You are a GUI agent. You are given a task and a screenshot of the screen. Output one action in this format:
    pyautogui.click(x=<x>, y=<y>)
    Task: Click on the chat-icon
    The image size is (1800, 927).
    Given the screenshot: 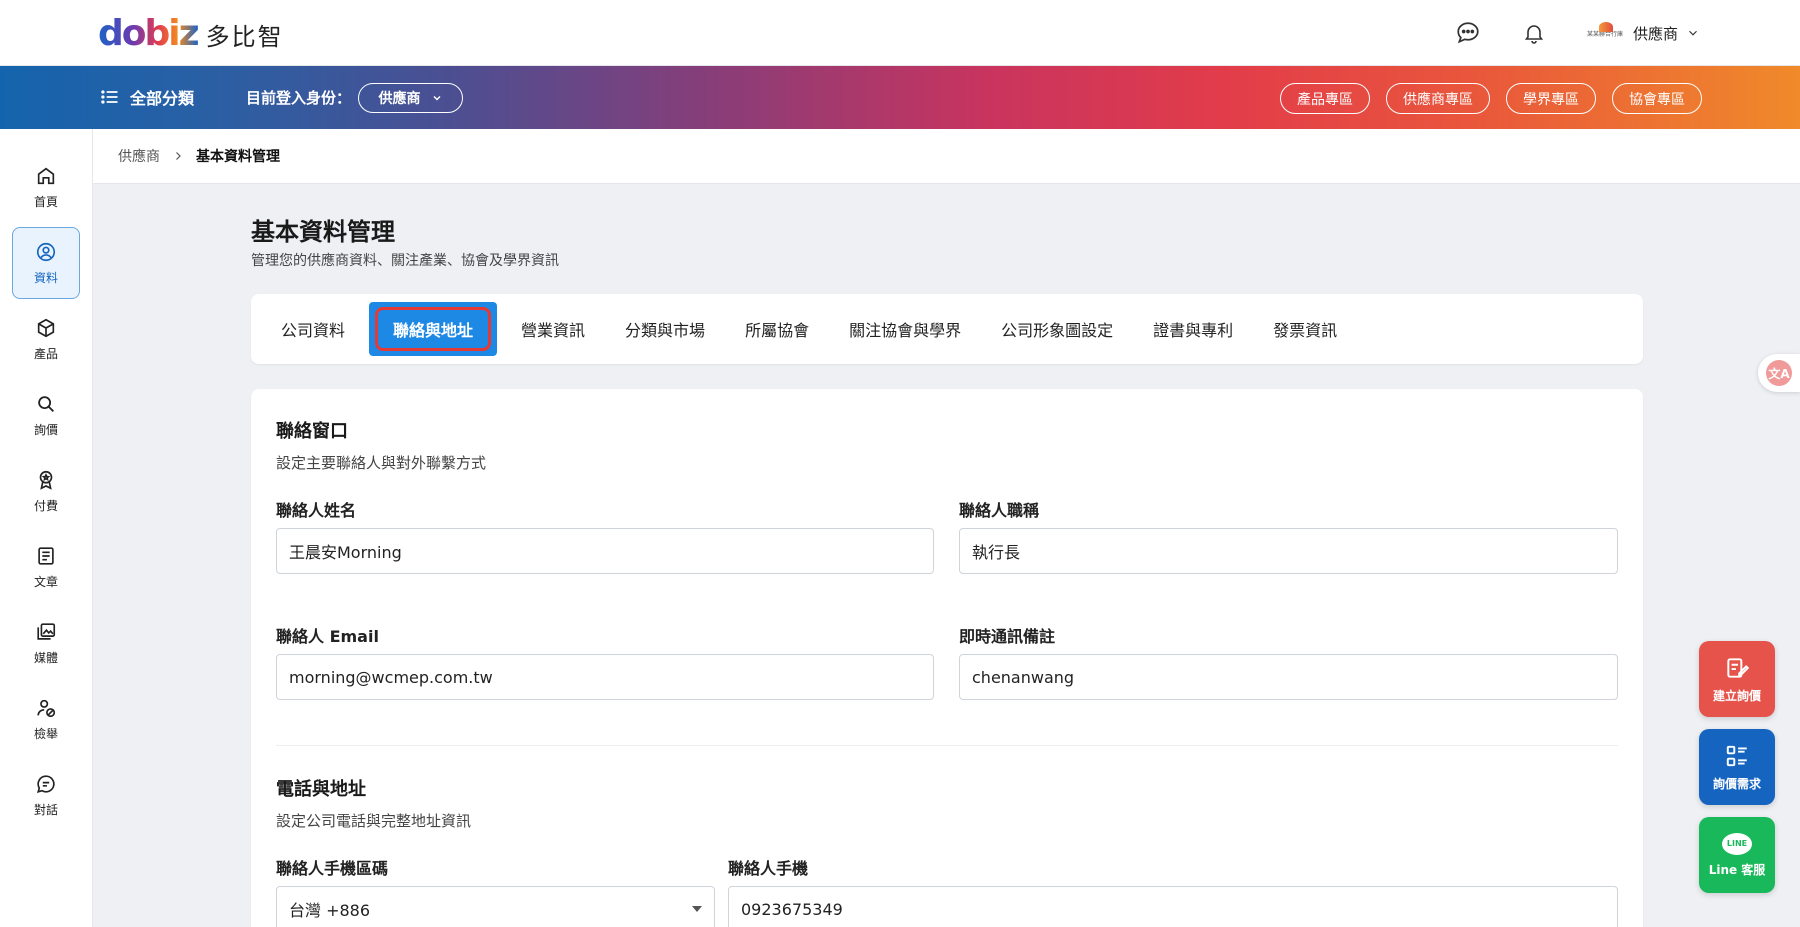 What is the action you would take?
    pyautogui.click(x=45, y=783)
    